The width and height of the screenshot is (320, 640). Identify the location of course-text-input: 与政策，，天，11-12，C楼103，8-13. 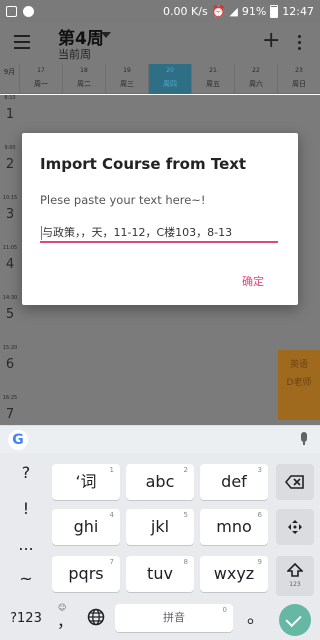
(159, 232).